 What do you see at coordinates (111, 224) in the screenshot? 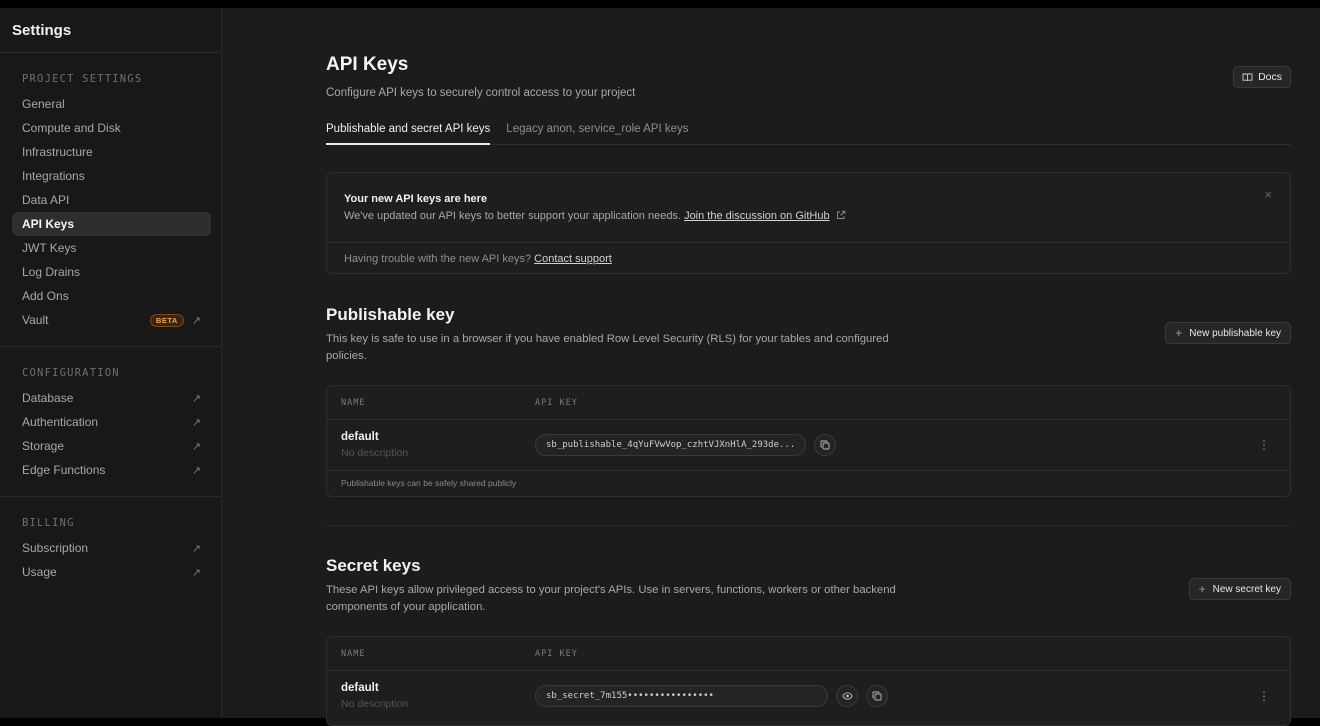
I see `sidebar-item-api-keys: API Keys` at bounding box center [111, 224].